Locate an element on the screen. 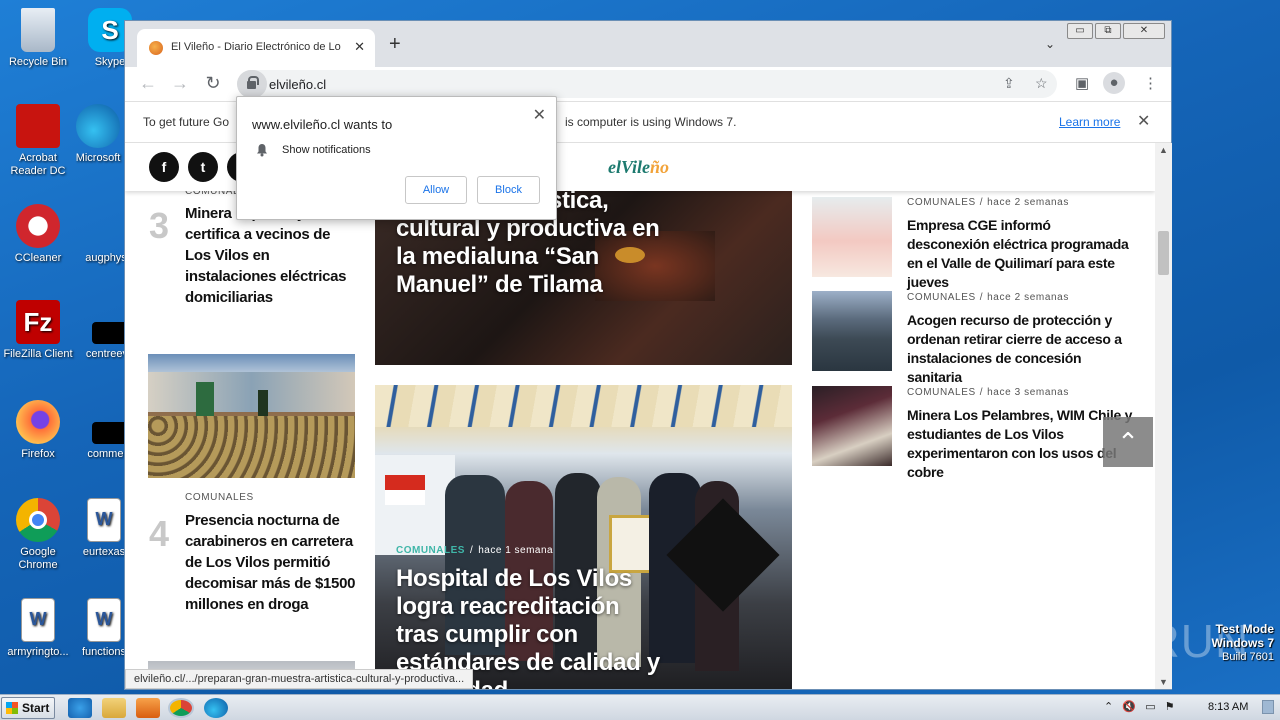 This screenshot has height=720, width=1280. taskbar: Start ⌃ 🔇 ▭ ⚑ 8:13 AM is located at coordinates (640, 707).